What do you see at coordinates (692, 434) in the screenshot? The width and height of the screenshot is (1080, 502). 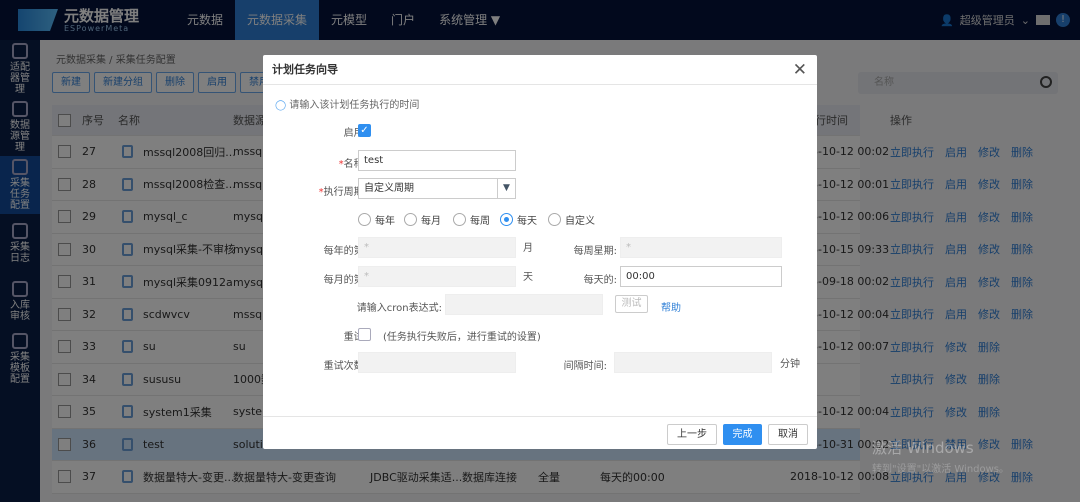 I see `previous-step-button: 上一步` at bounding box center [692, 434].